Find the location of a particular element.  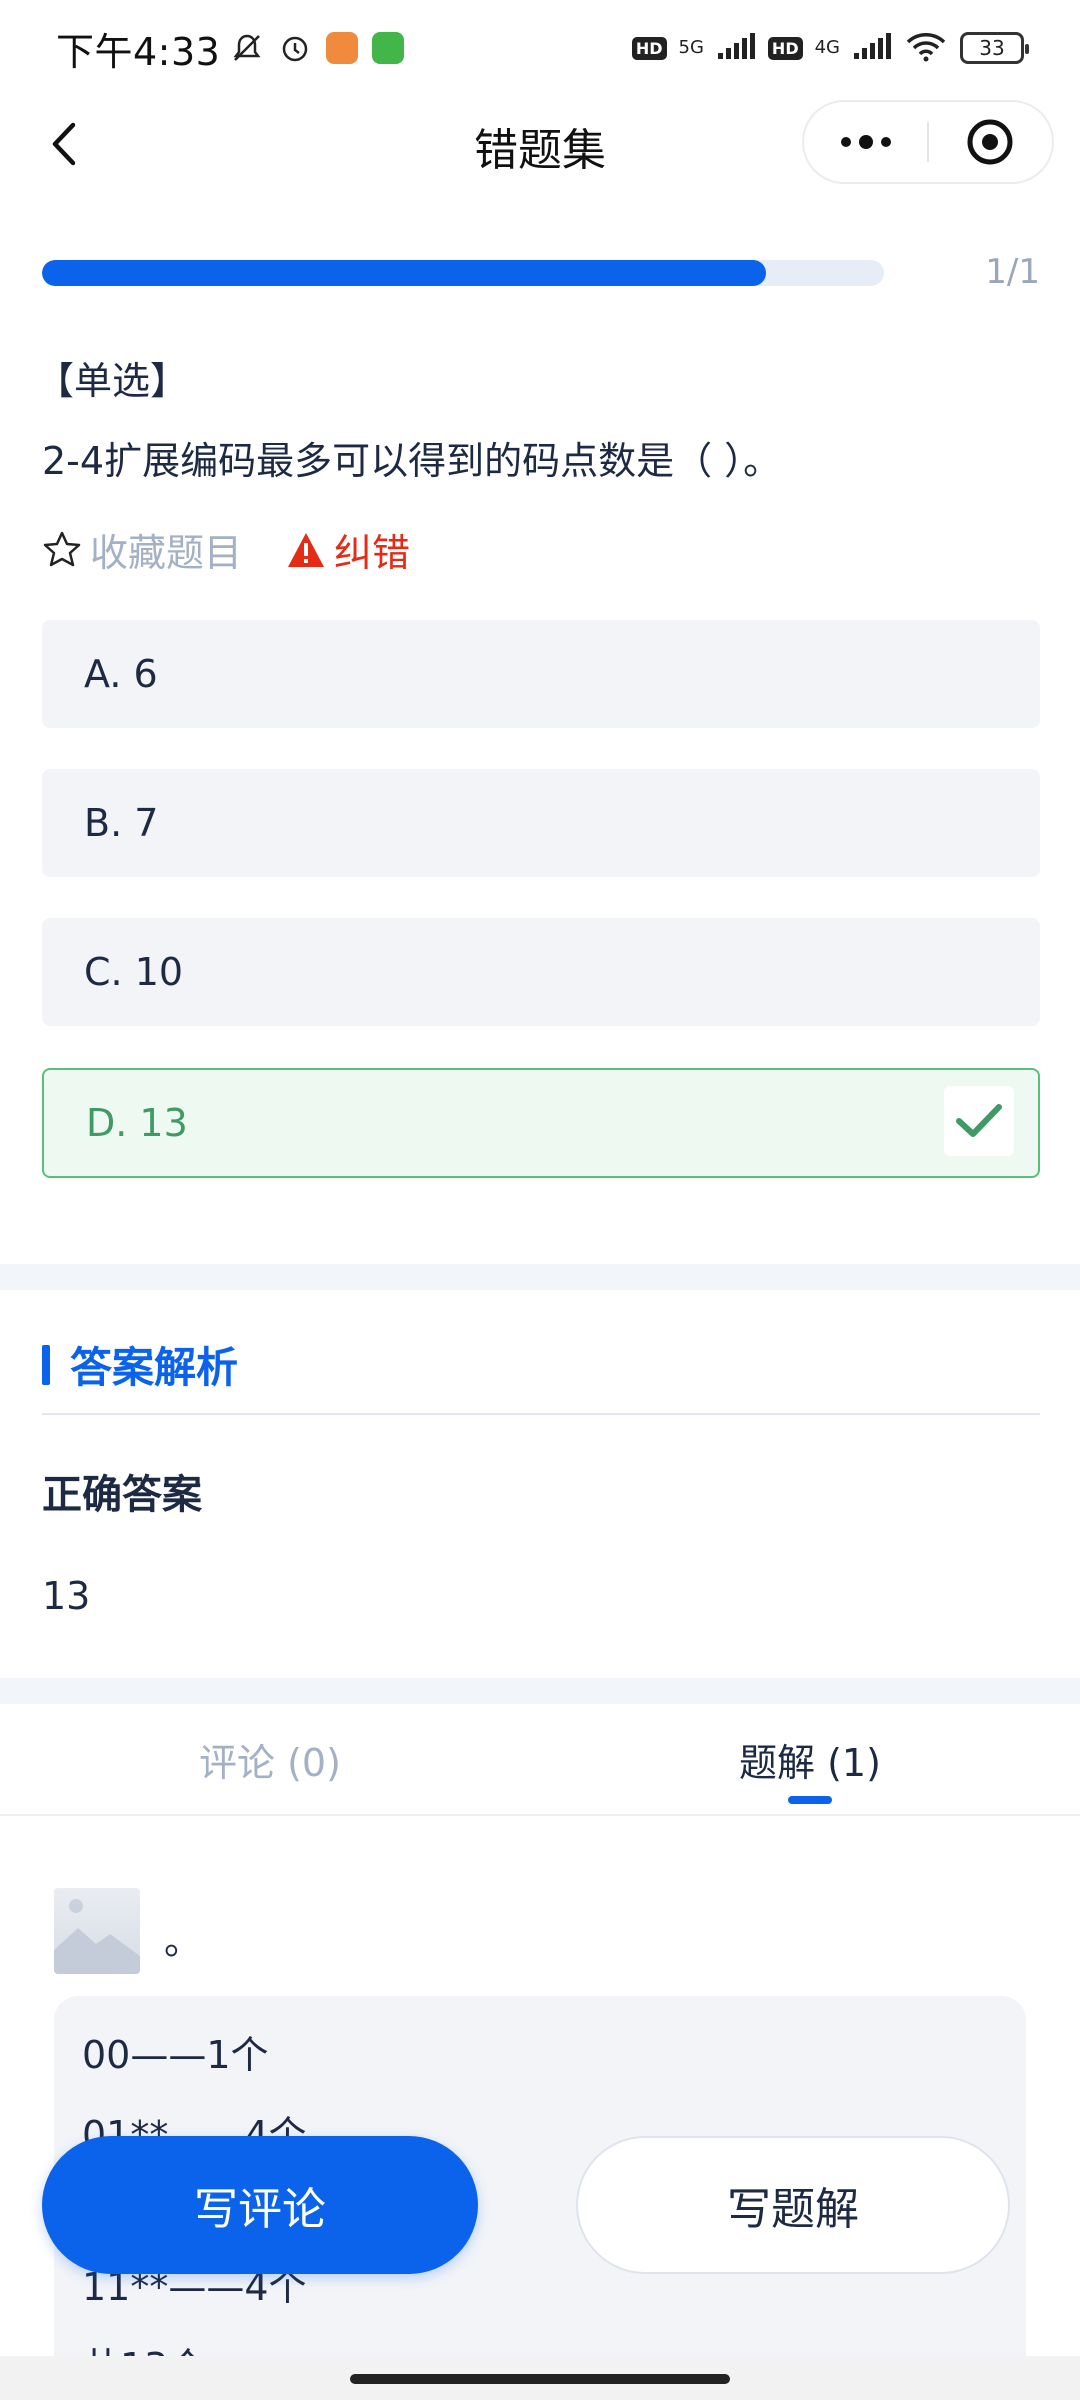

alarm-icon is located at coordinates (295, 48).